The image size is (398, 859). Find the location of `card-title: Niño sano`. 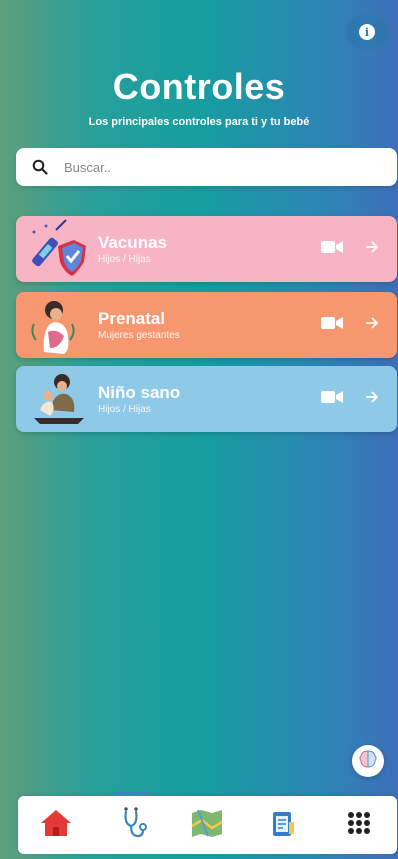

card-title: Niño sano is located at coordinates (139, 392).